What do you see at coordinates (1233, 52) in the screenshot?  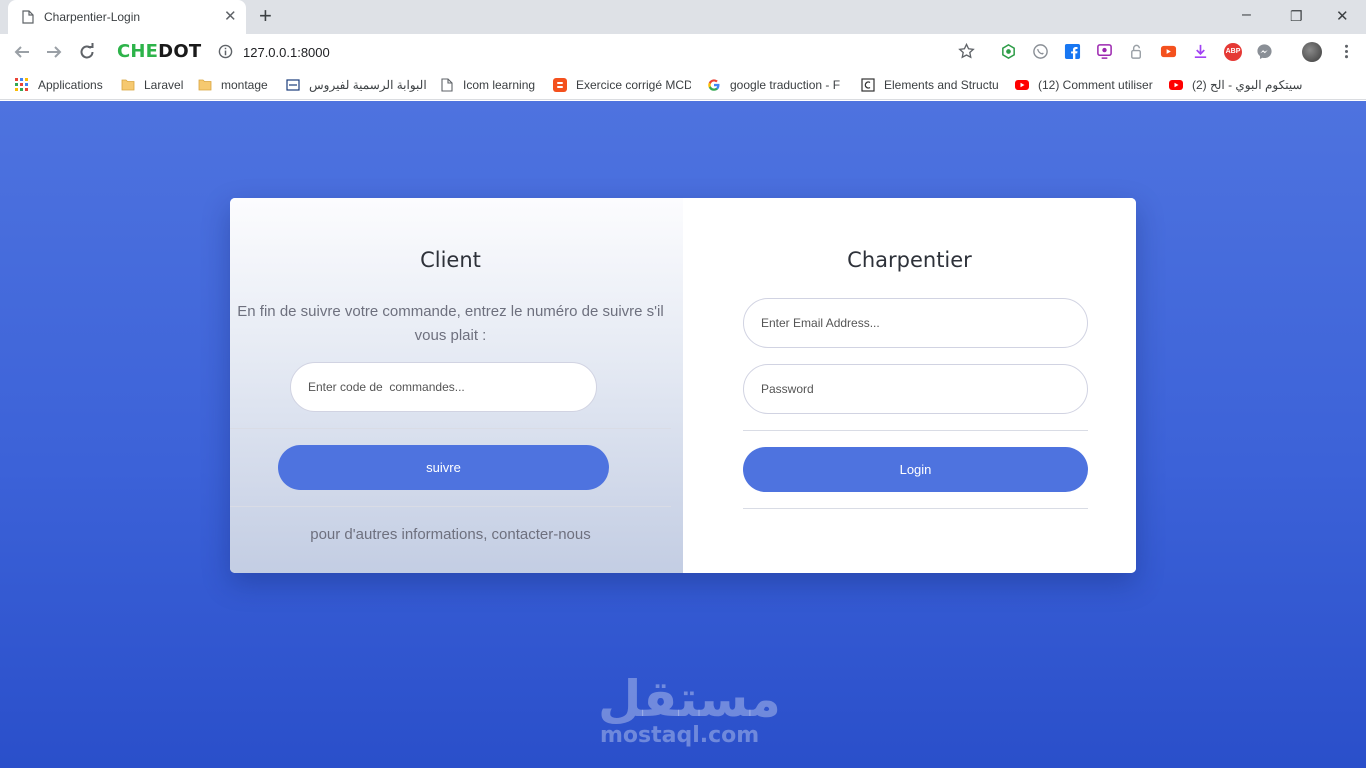 I see `adblock-icon: ABP` at bounding box center [1233, 52].